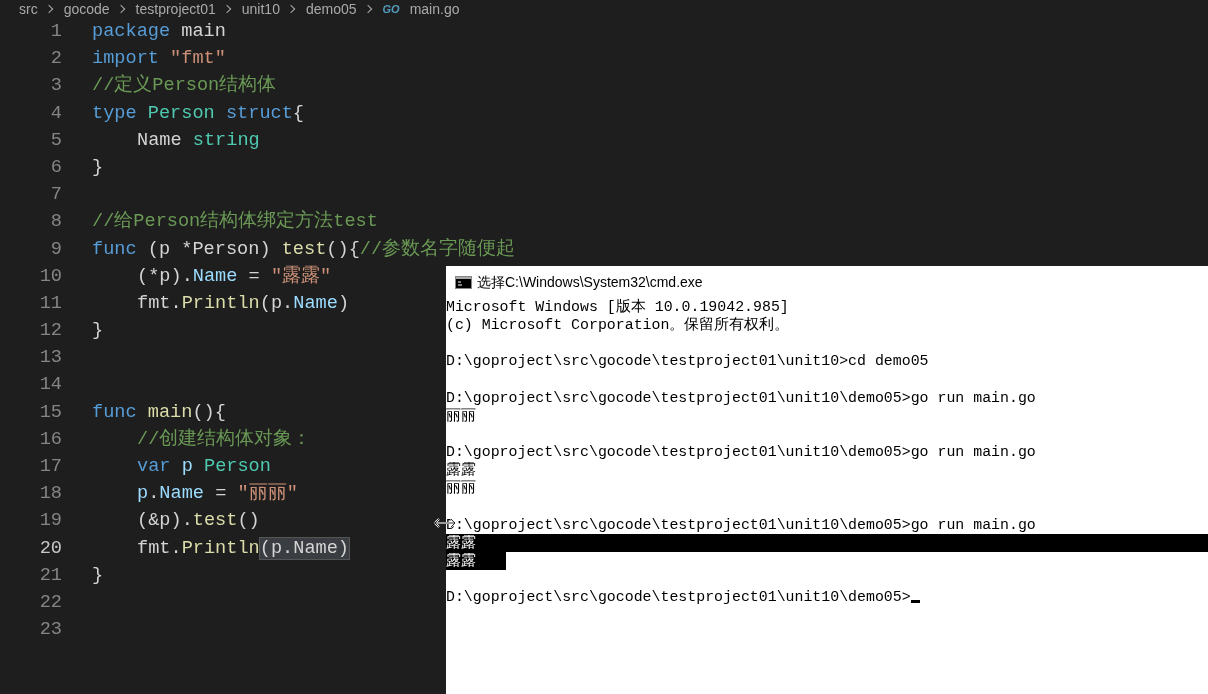 This screenshot has height=694, width=1208. What do you see at coordinates (55, 167) in the screenshot?
I see `line-number: 6` at bounding box center [55, 167].